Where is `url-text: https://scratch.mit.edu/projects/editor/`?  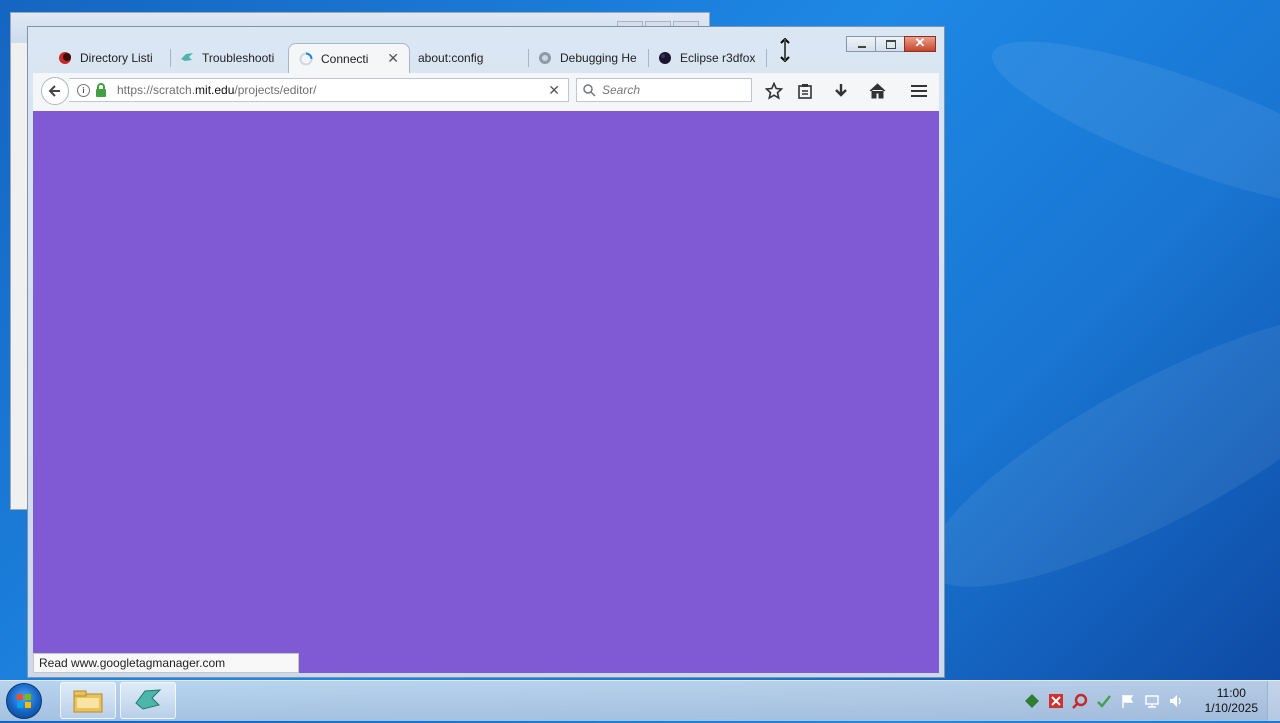 url-text: https://scratch.mit.edu/projects/editor/ is located at coordinates (216, 90).